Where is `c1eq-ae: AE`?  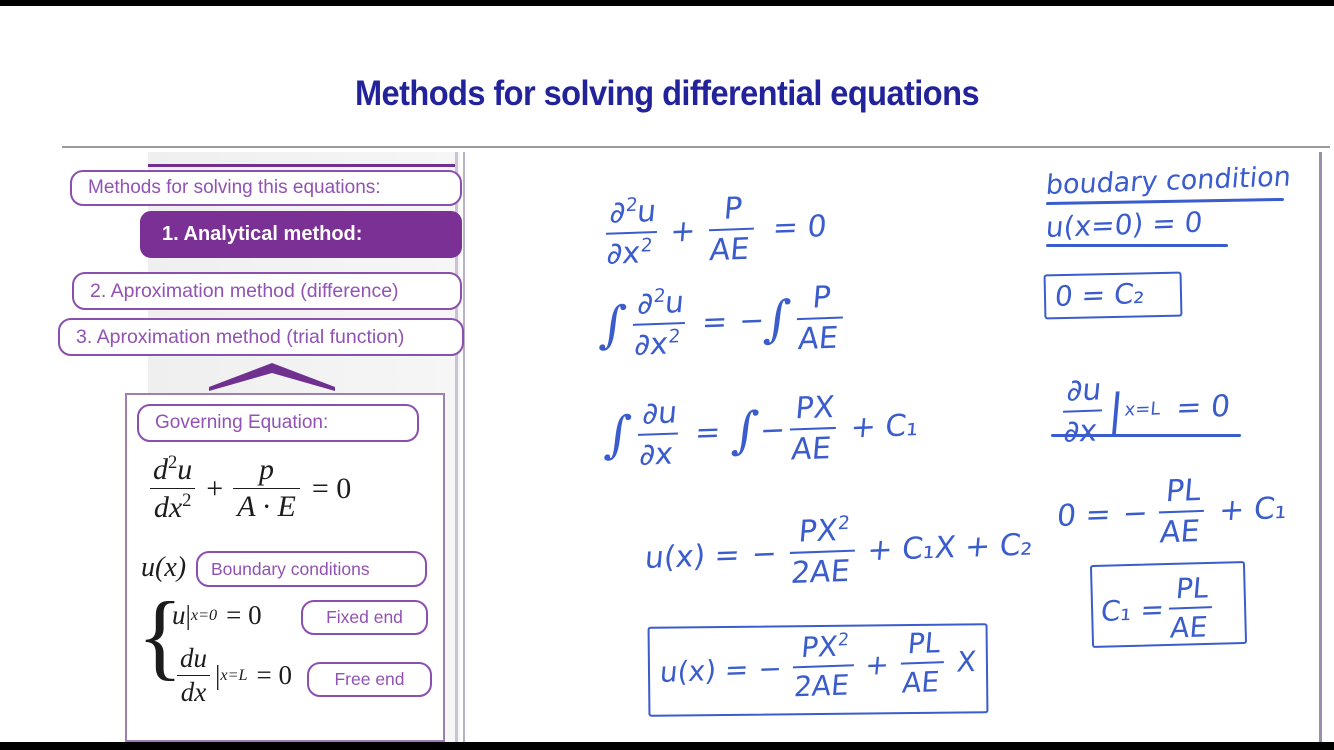
c1eq-ae: AE is located at coordinates (1180, 530).